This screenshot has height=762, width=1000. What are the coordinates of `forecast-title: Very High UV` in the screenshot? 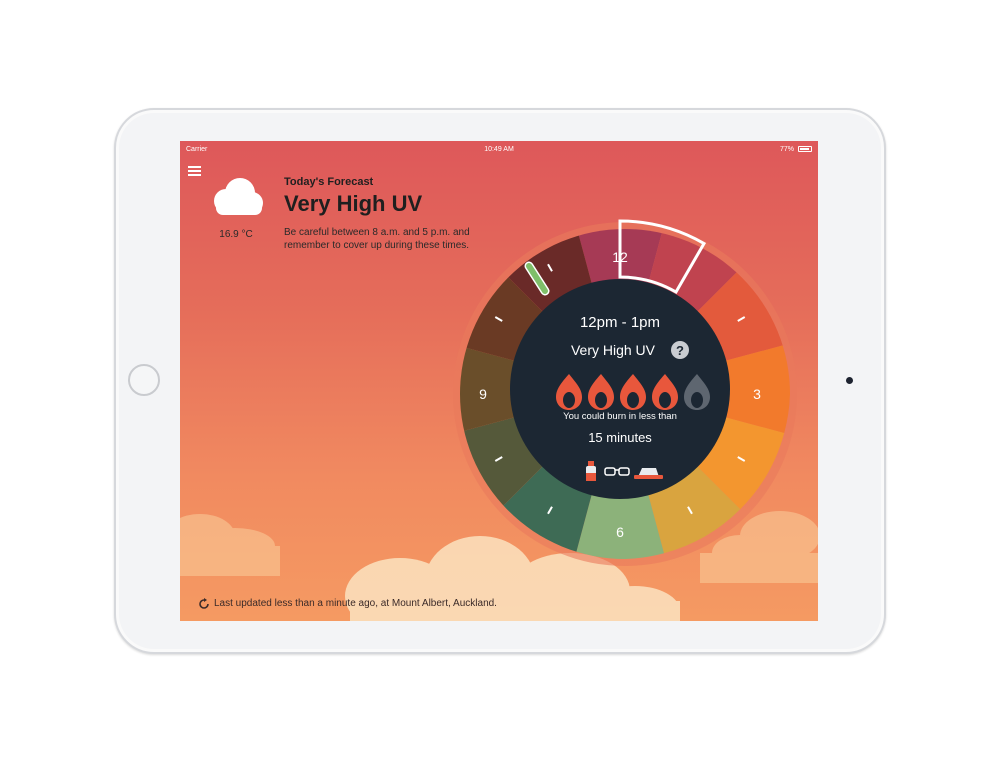 It's located at (353, 203).